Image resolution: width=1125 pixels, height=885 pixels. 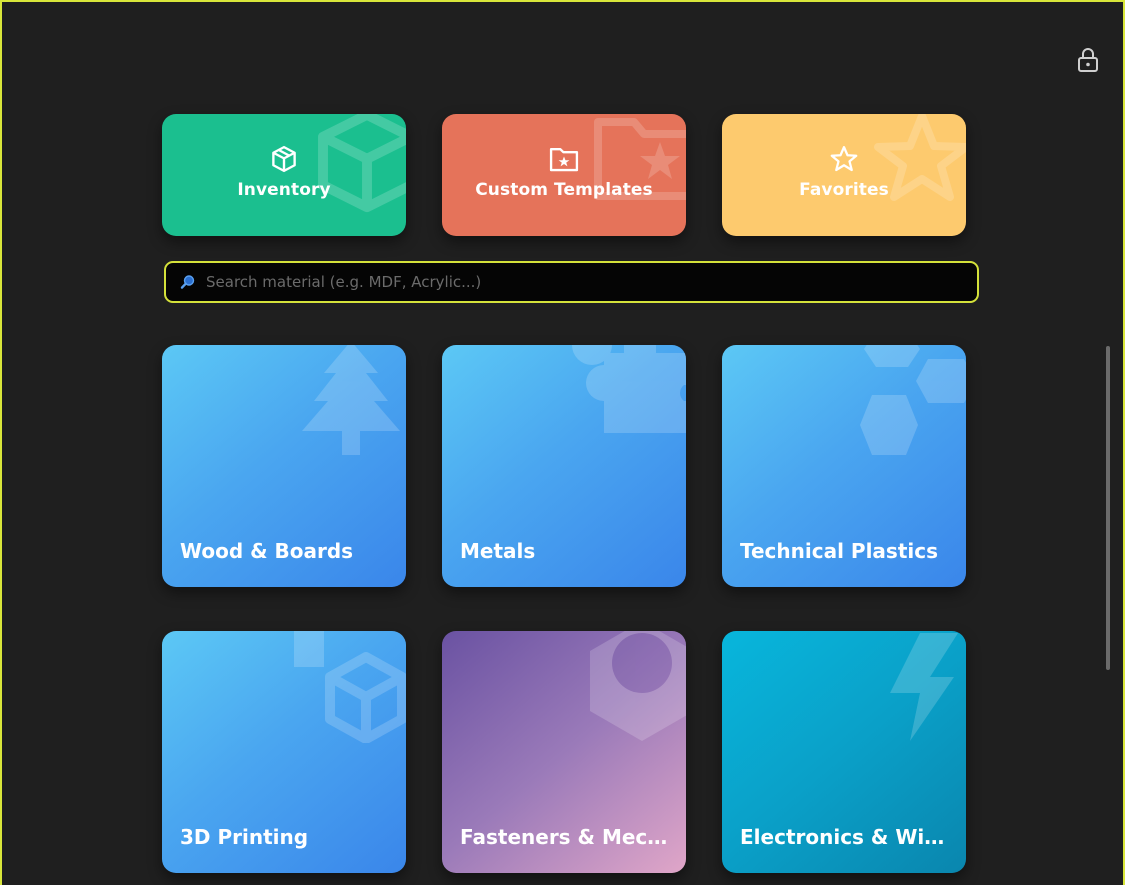 What do you see at coordinates (564, 175) in the screenshot?
I see `custom-templates-tile: Custom Templates` at bounding box center [564, 175].